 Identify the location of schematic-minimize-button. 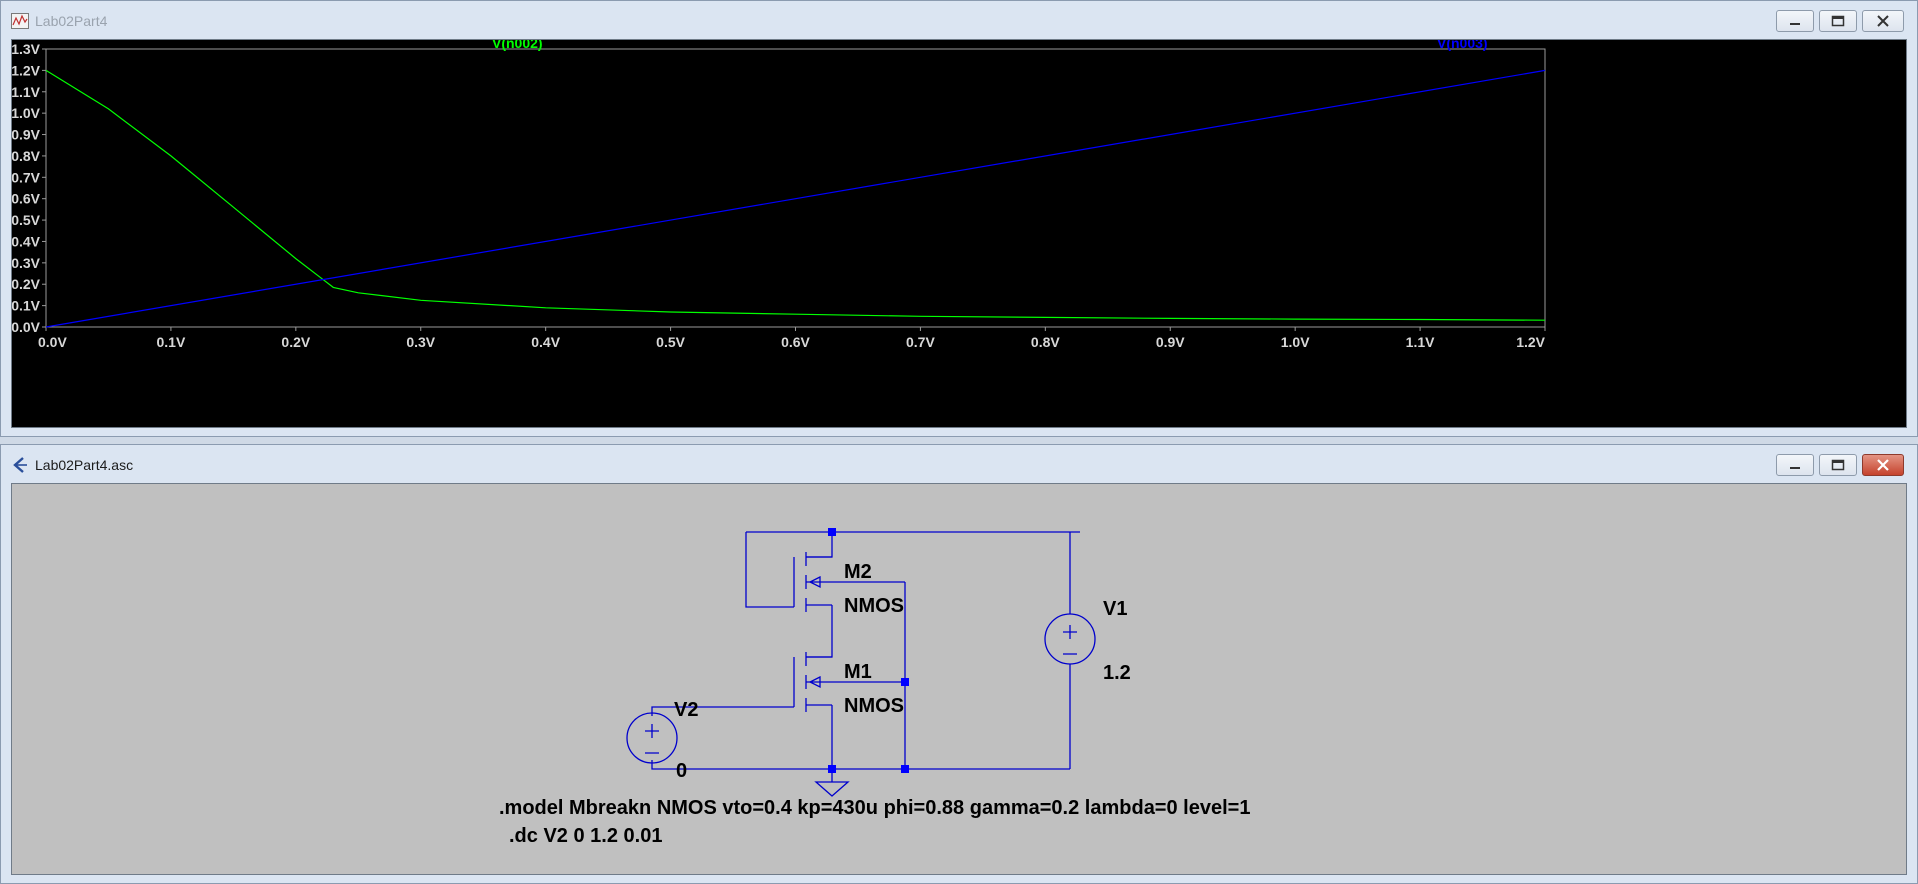
(1795, 465).